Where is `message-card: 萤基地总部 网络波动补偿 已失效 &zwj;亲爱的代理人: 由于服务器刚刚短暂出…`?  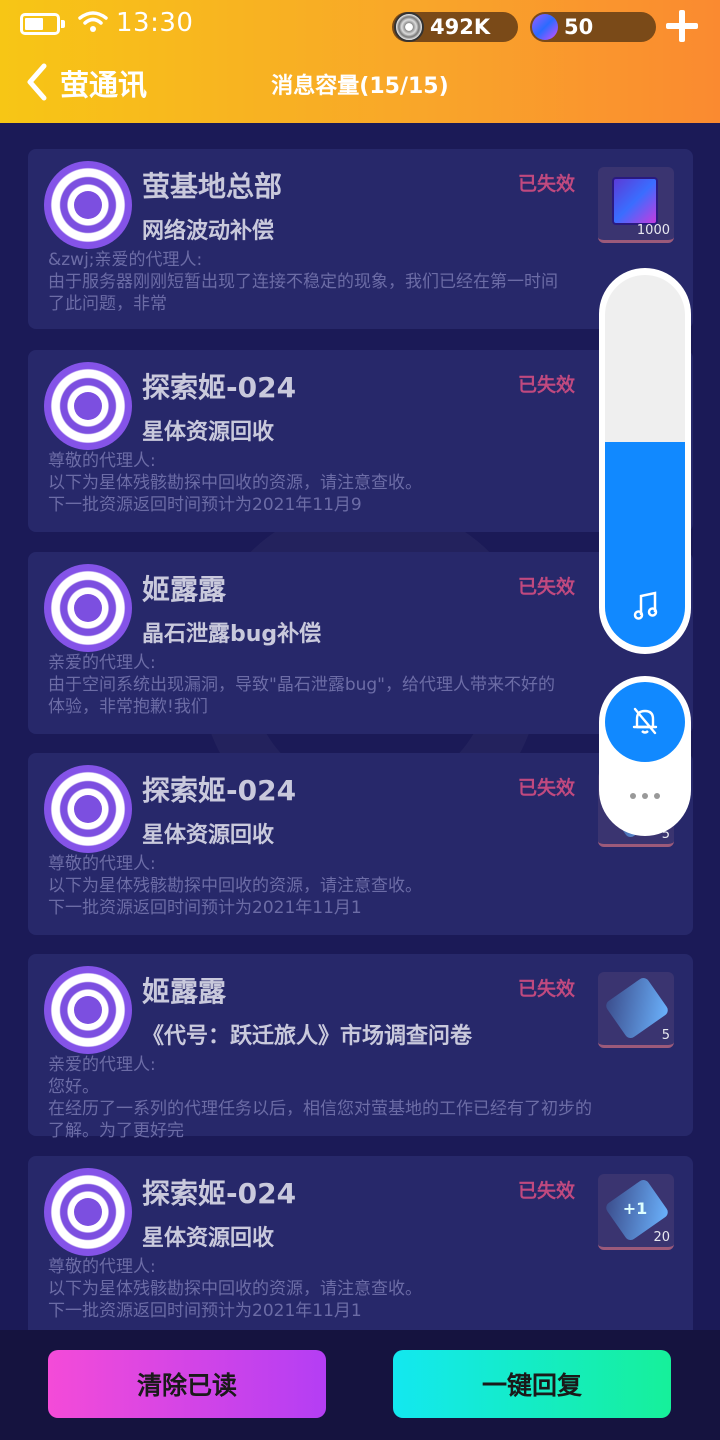
message-card: 萤基地总部 网络波动补偿 已失效 &zwj;亲爱的代理人: 由于服务器刚刚短暂出… is located at coordinates (360, 239).